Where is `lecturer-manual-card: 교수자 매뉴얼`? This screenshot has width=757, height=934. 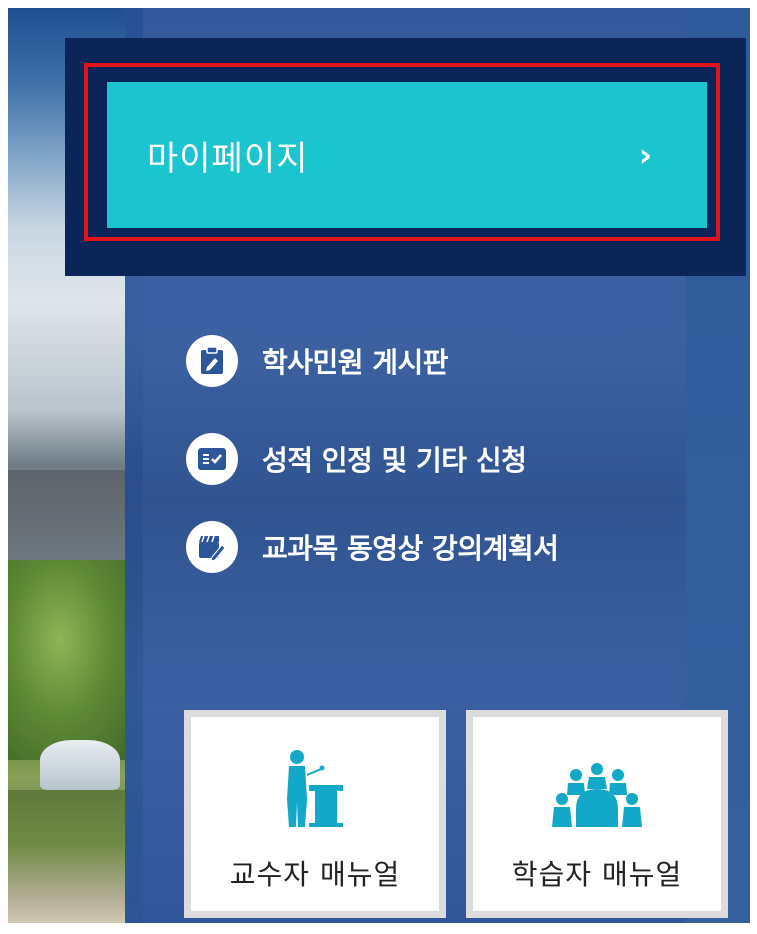
lecturer-manual-card: 교수자 매뉴얼 is located at coordinates (315, 814).